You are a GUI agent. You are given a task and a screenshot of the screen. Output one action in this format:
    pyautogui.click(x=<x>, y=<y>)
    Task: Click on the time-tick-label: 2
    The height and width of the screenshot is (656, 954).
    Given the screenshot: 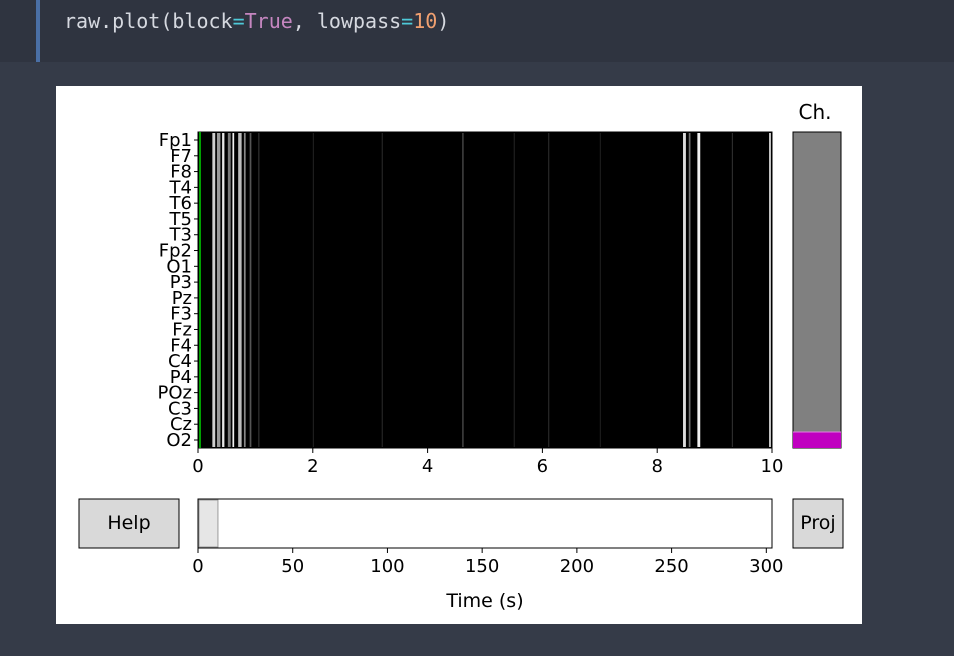 What is the action you would take?
    pyautogui.click(x=312, y=466)
    